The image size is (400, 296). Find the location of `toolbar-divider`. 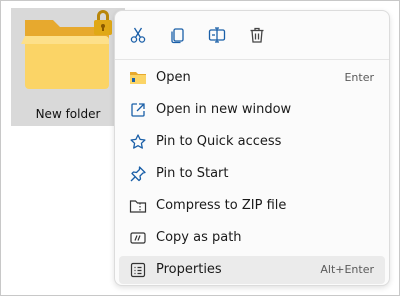

toolbar-divider is located at coordinates (252, 59).